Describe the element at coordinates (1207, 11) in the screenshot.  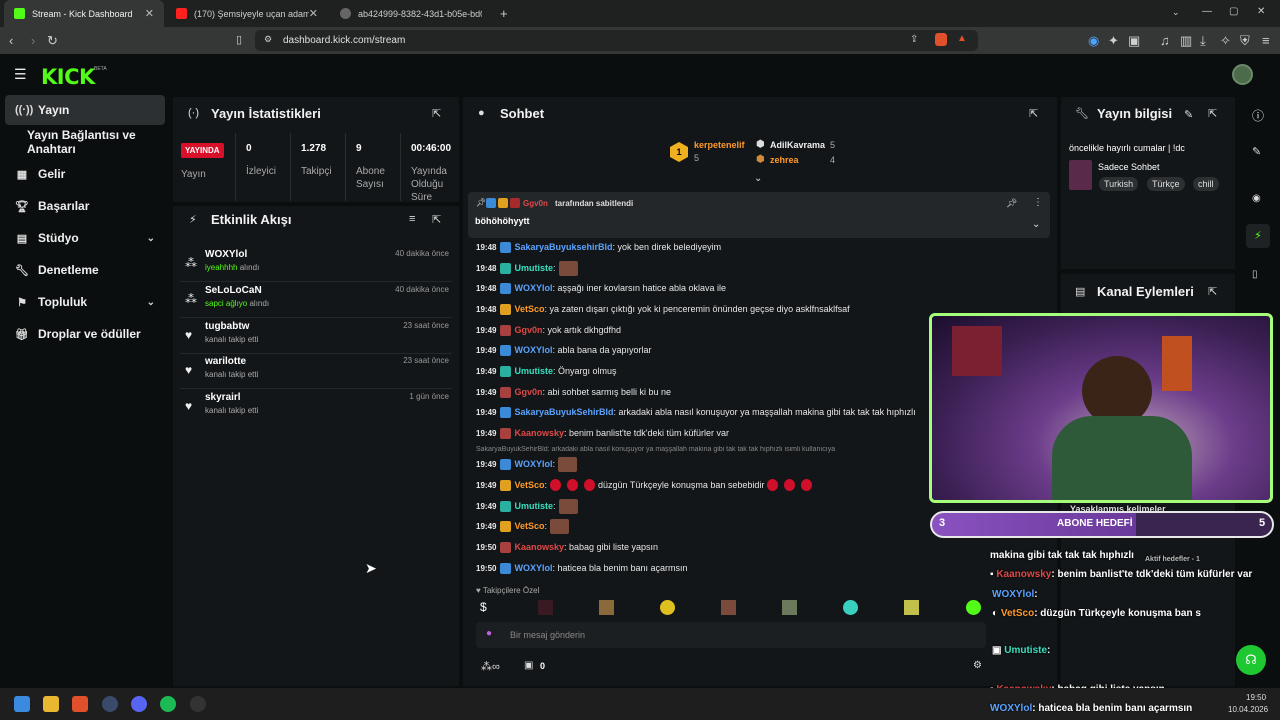
I see `minimize-icon: —` at that location.